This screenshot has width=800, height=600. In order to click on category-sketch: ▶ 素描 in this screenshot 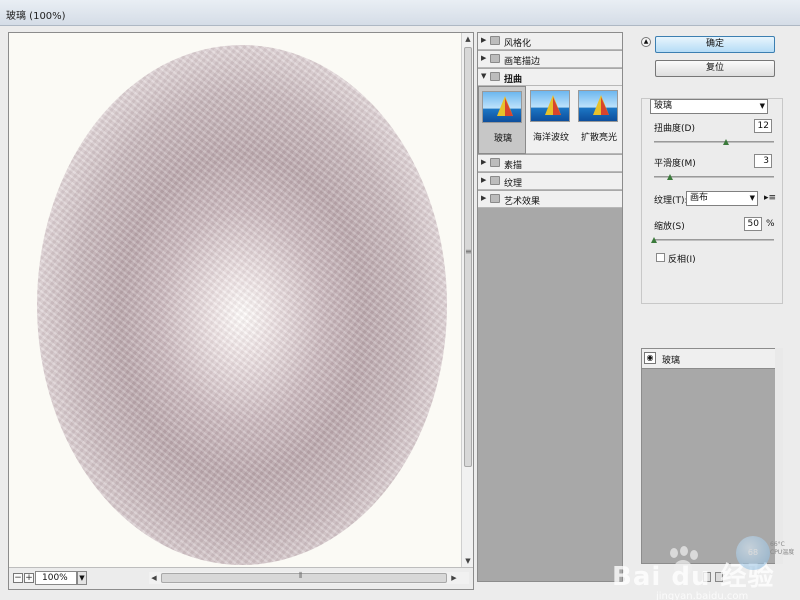, I will do `click(550, 163)`.